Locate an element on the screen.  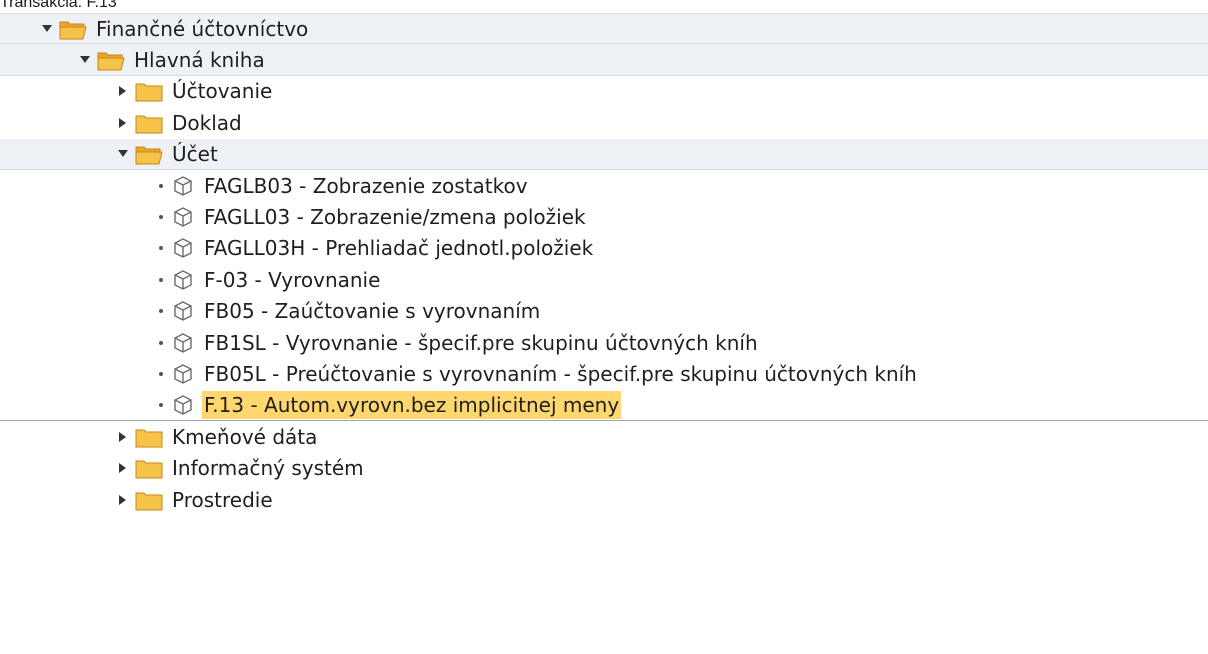
tree-node-ucet: Účet is located at coordinates (604, 154).